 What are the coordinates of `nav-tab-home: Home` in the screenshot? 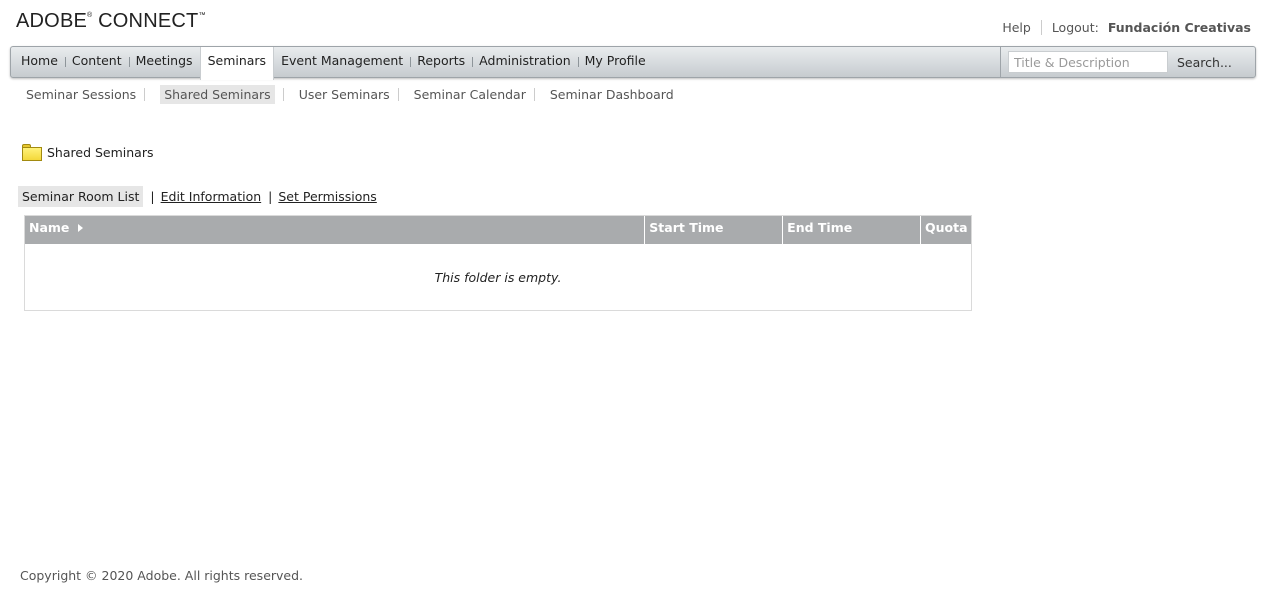 It's located at (39, 62).